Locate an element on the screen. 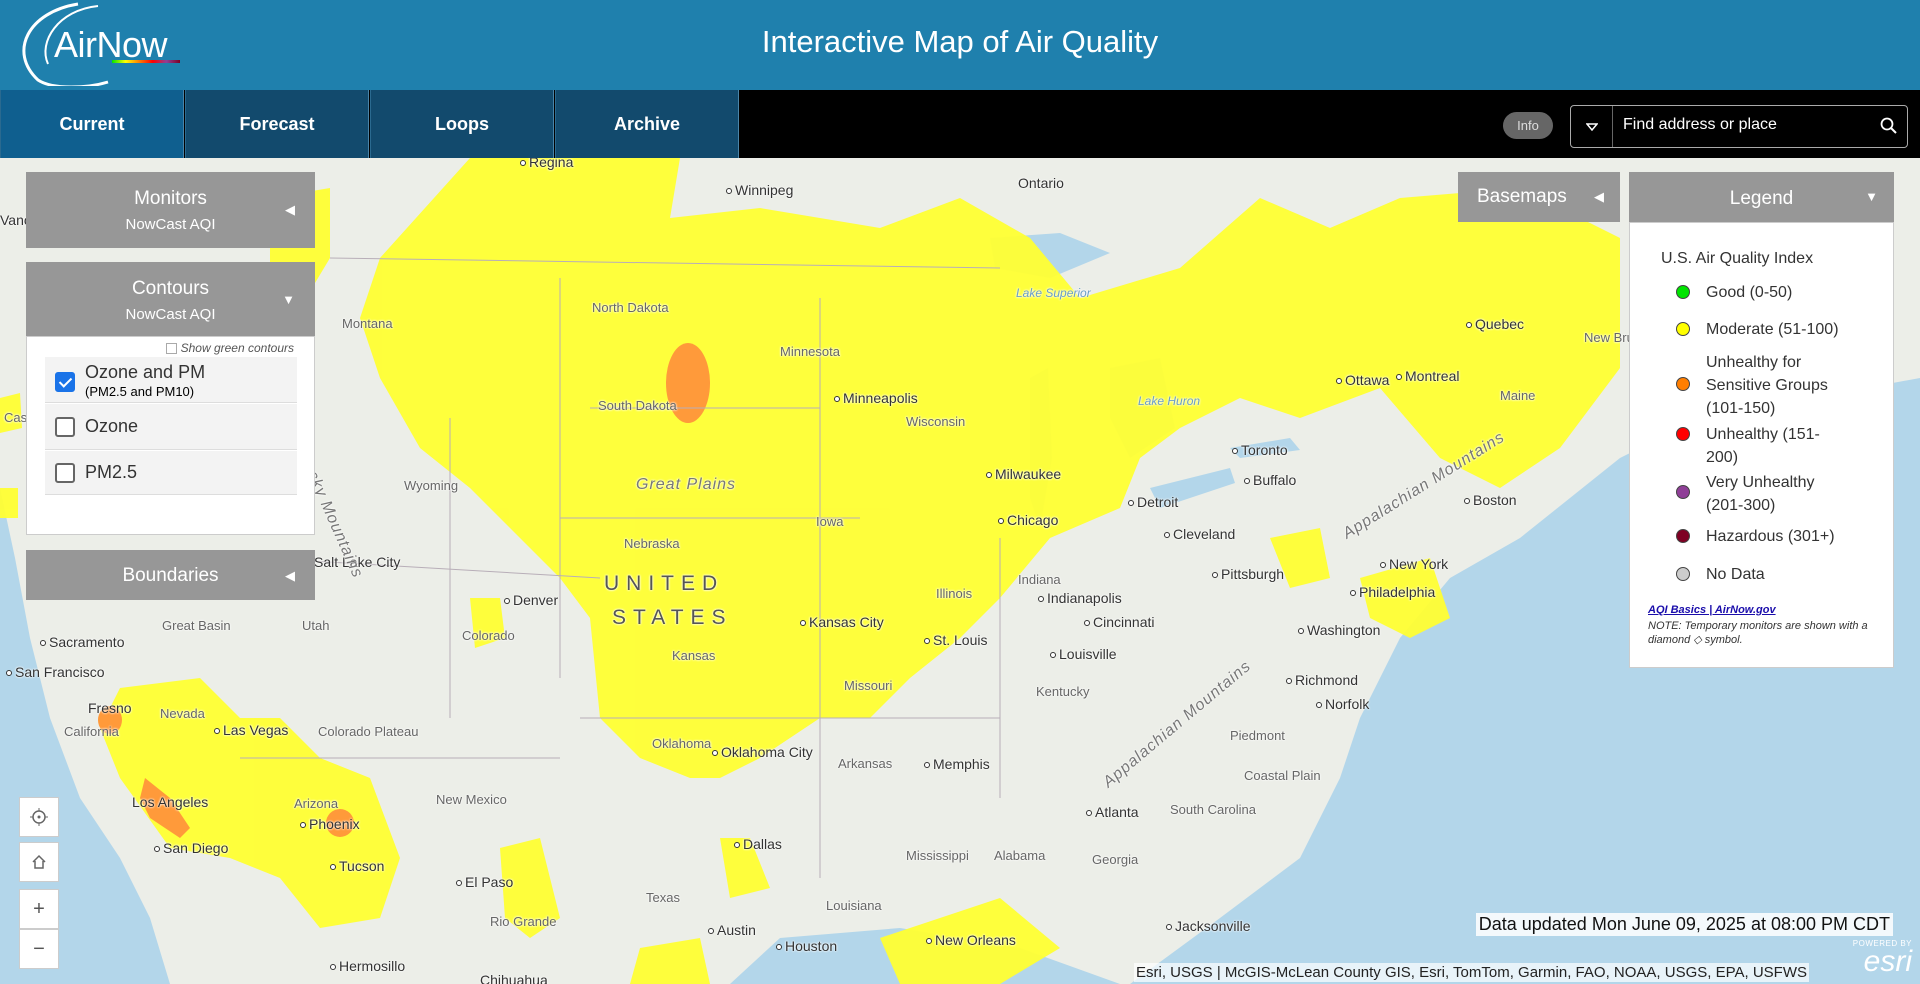 The height and width of the screenshot is (984, 1920). legend-panel-header: Legend ▼ is located at coordinates (1761, 197).